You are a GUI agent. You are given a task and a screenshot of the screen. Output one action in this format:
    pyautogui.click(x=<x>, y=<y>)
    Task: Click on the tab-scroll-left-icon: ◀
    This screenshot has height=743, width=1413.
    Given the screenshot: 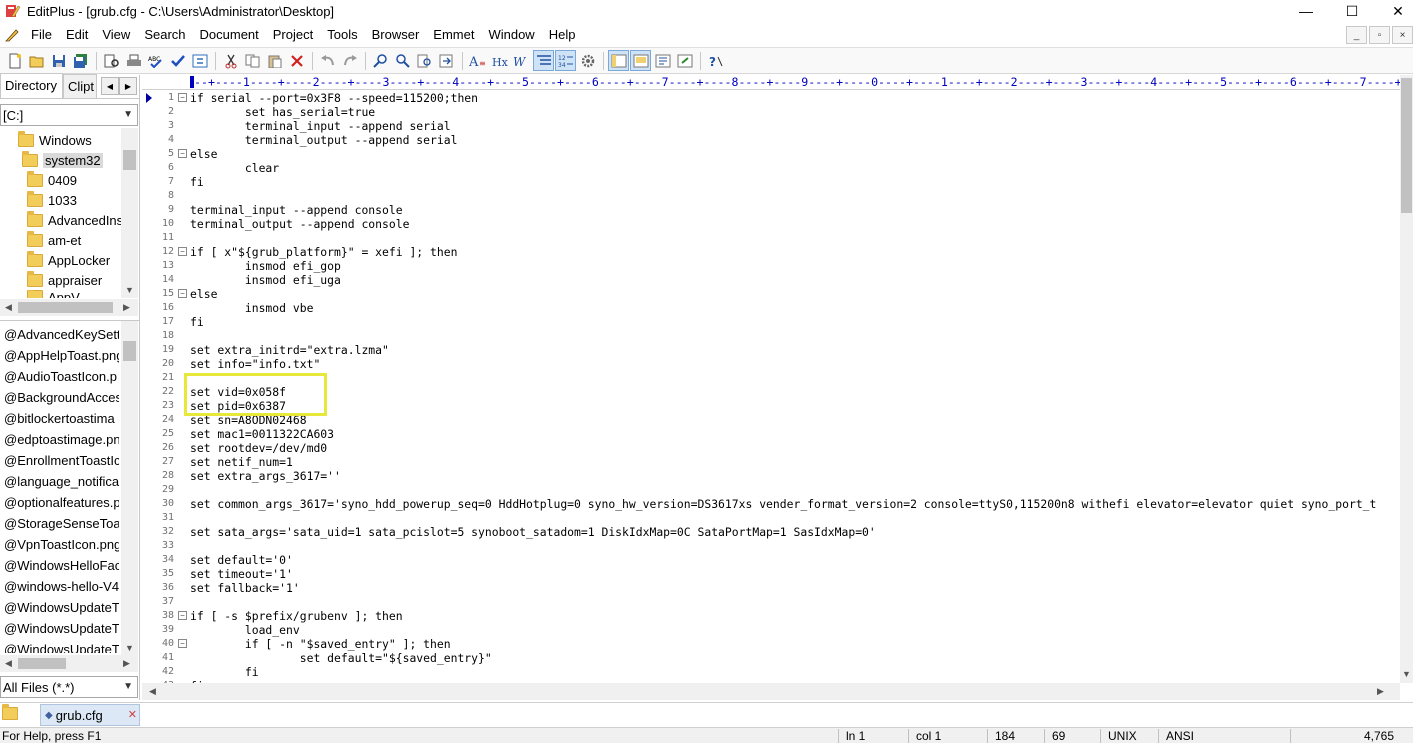 What is the action you would take?
    pyautogui.click(x=110, y=86)
    